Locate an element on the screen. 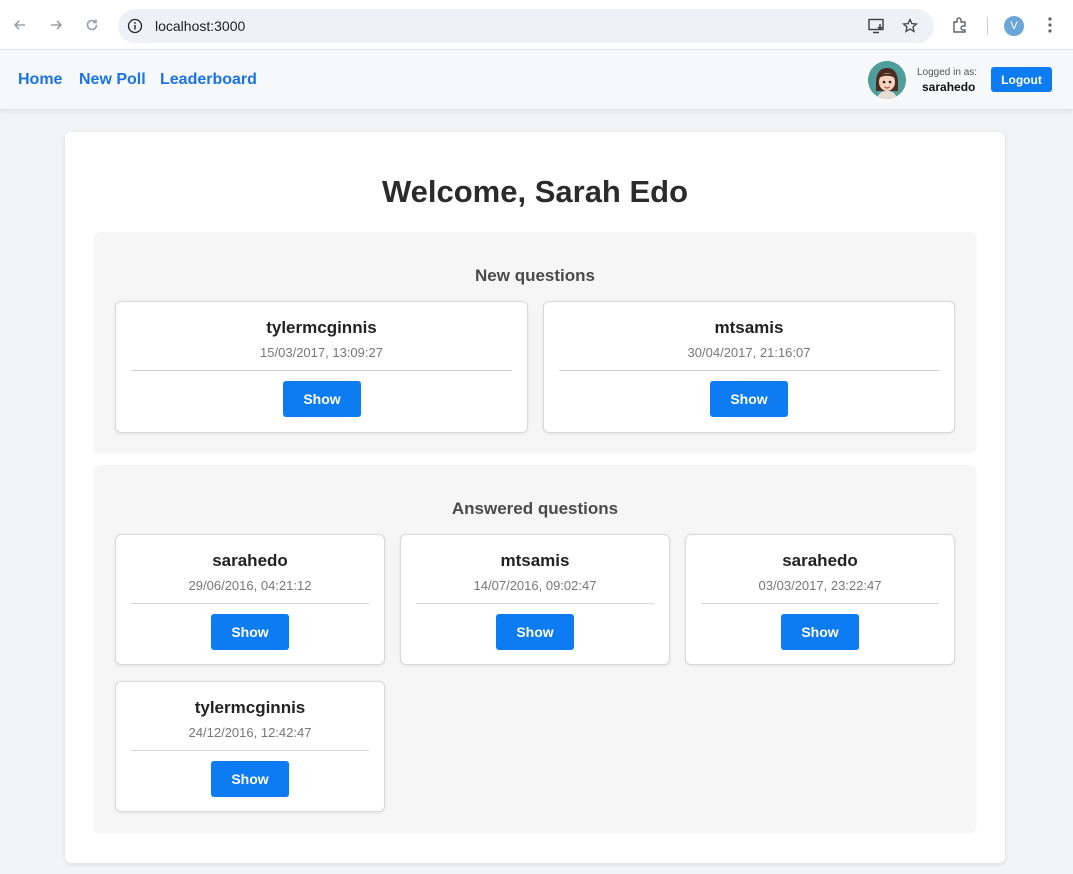 Image resolution: width=1073 pixels, height=874 pixels. extensions-icon is located at coordinates (960, 25).